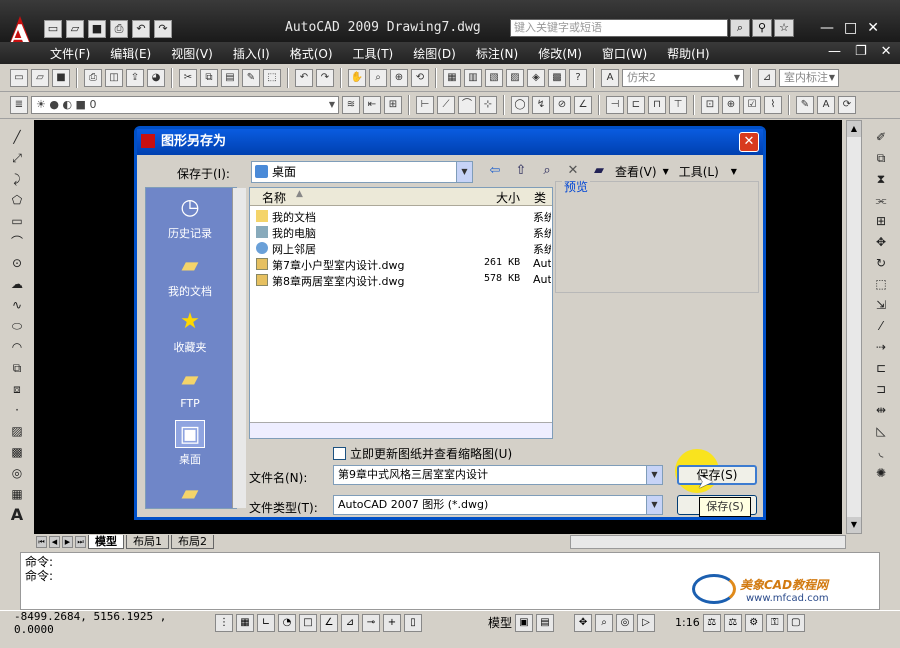 The width and height of the screenshot is (900, 648). What do you see at coordinates (190, 495) in the screenshot?
I see `place-buzzsaw: ▰` at bounding box center [190, 495].